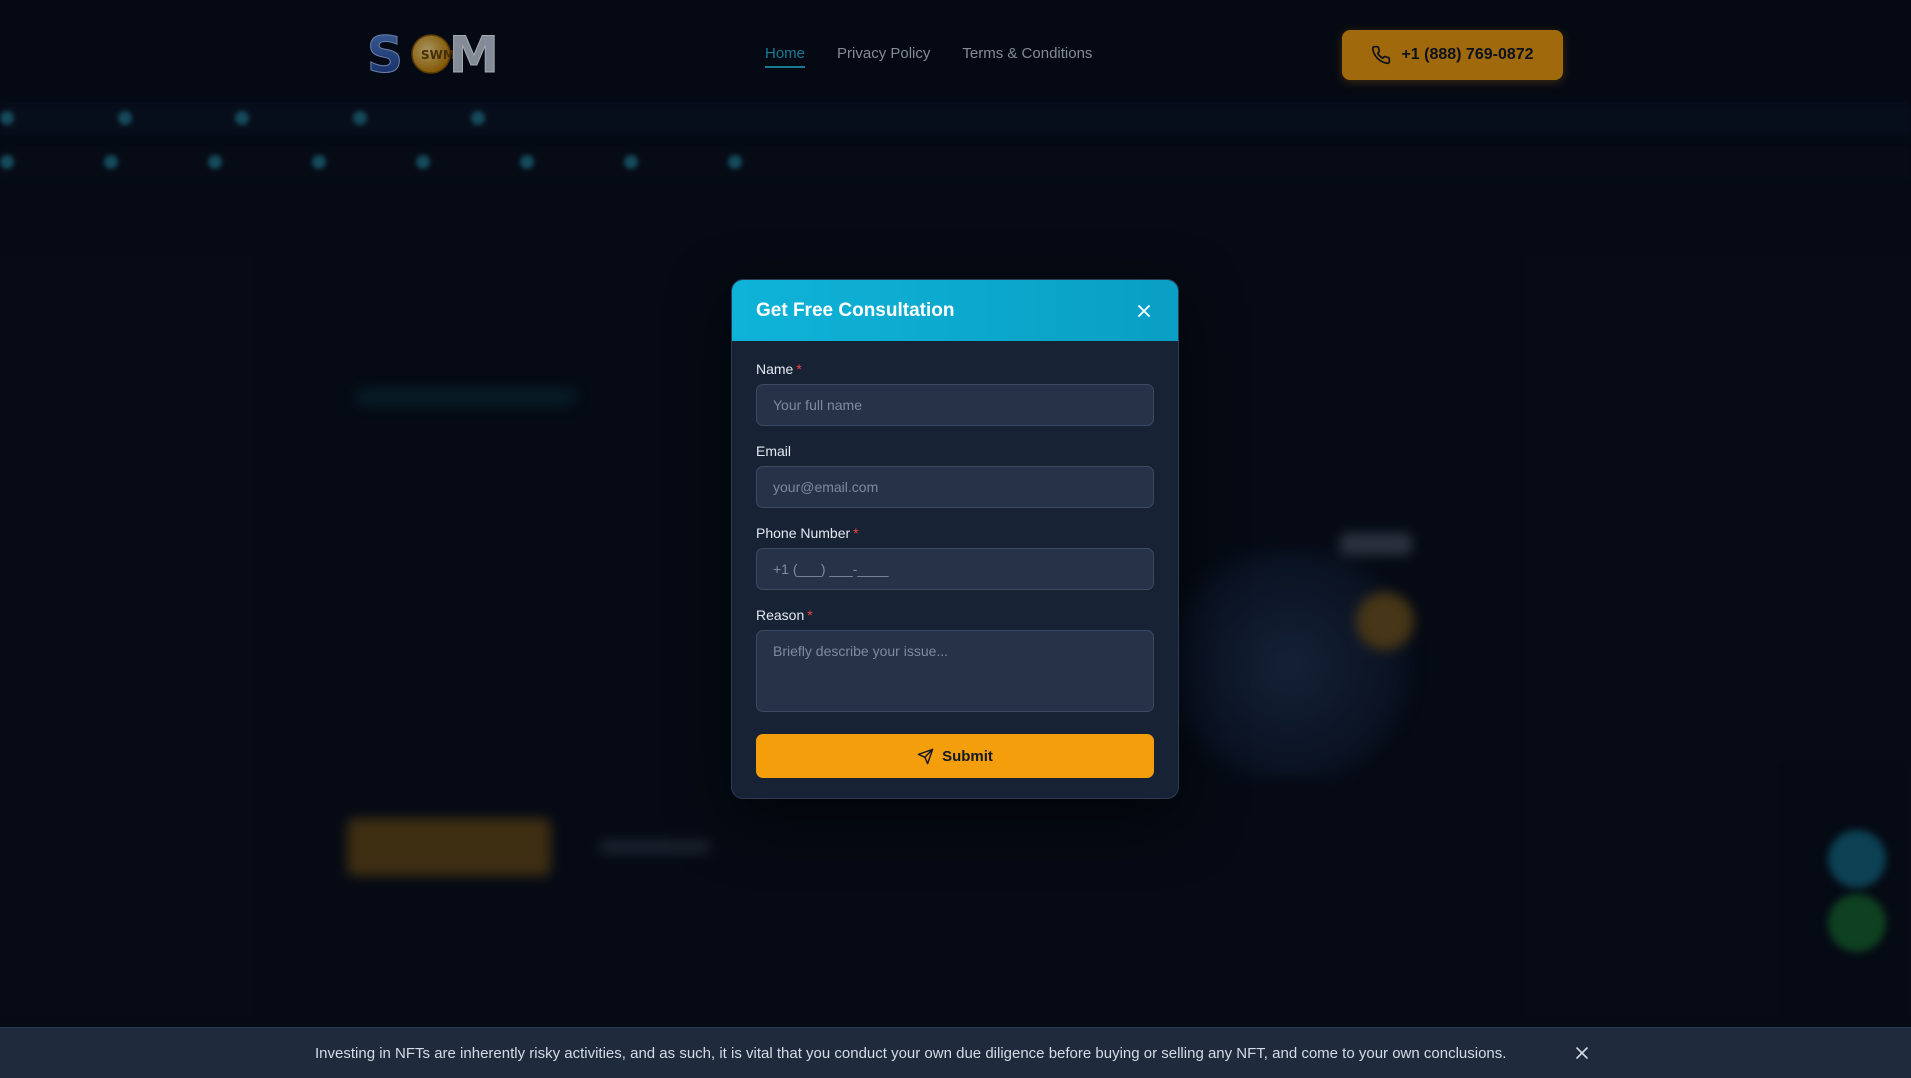 This screenshot has height=1078, width=1911. Describe the element at coordinates (925, 756) in the screenshot. I see `send-icon` at that location.